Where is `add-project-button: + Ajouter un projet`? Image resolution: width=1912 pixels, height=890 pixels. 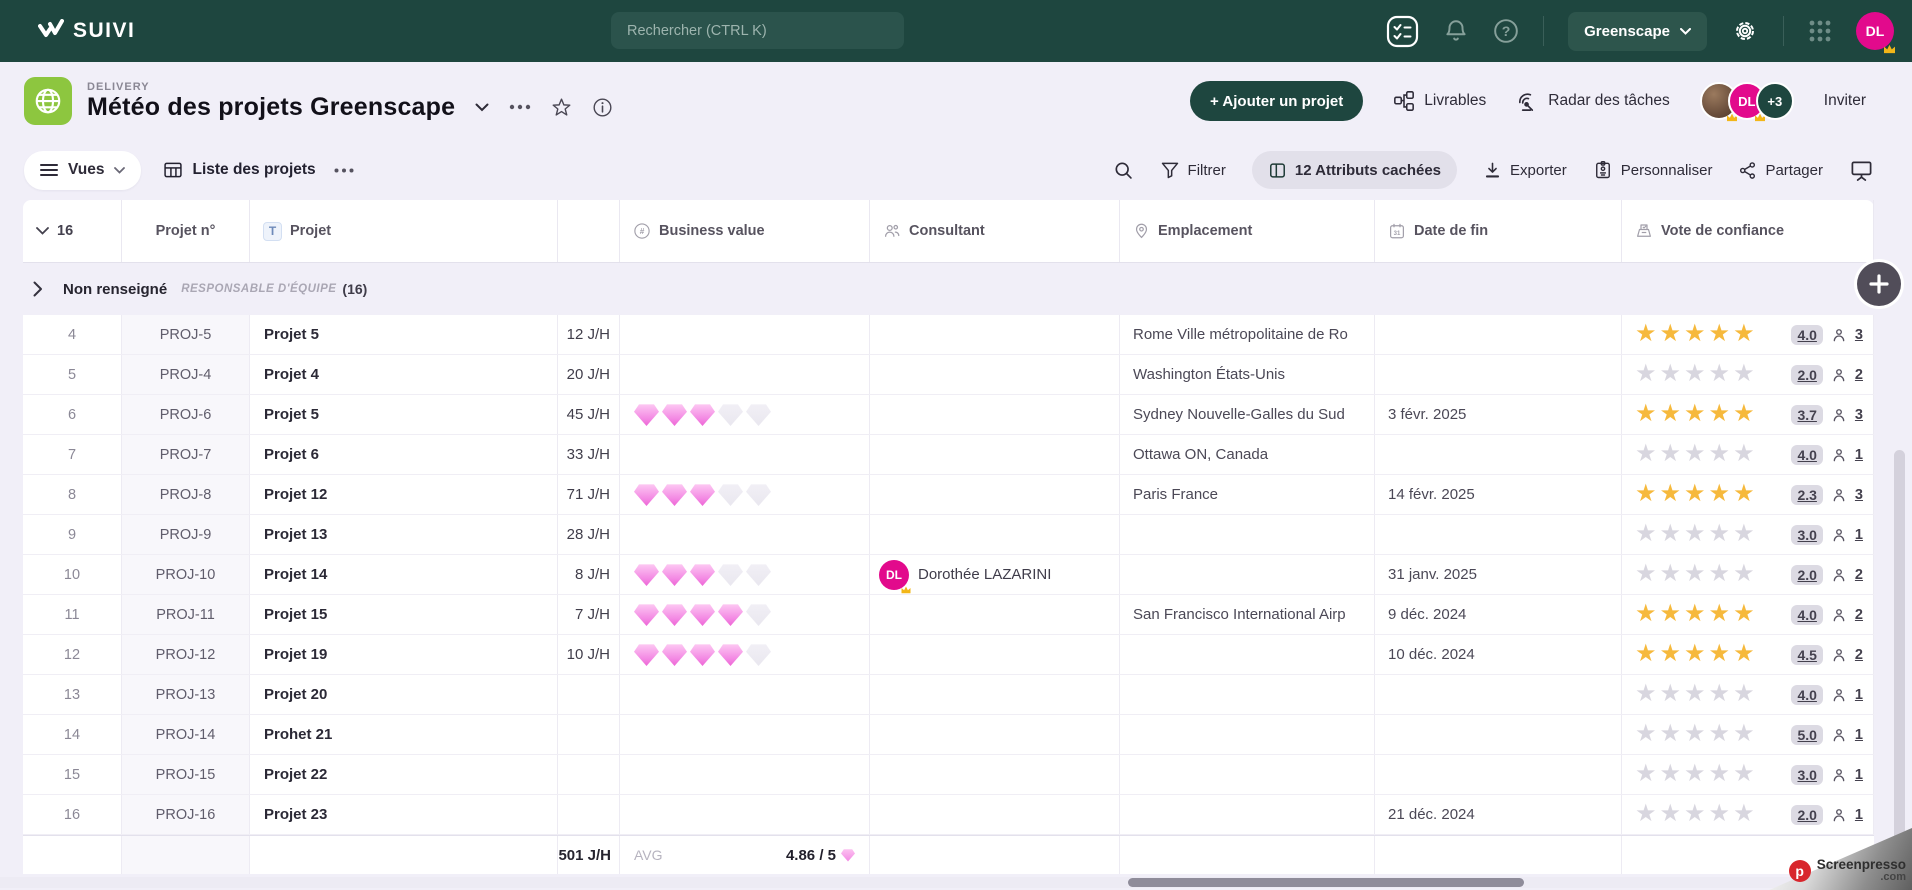 add-project-button: + Ajouter un projet is located at coordinates (1277, 101).